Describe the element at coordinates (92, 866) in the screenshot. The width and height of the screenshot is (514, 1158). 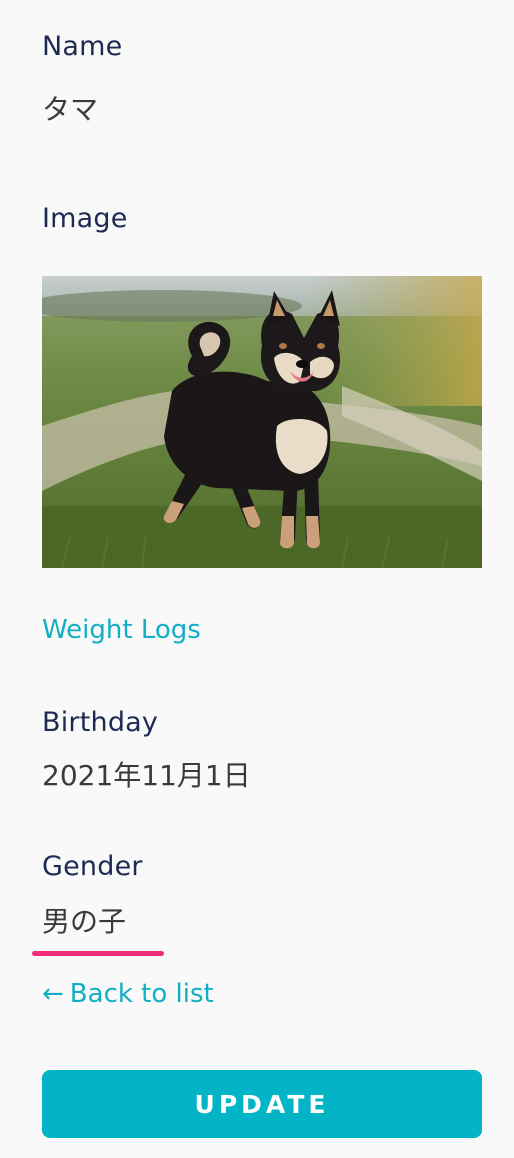
I see `gender-label: Gender` at that location.